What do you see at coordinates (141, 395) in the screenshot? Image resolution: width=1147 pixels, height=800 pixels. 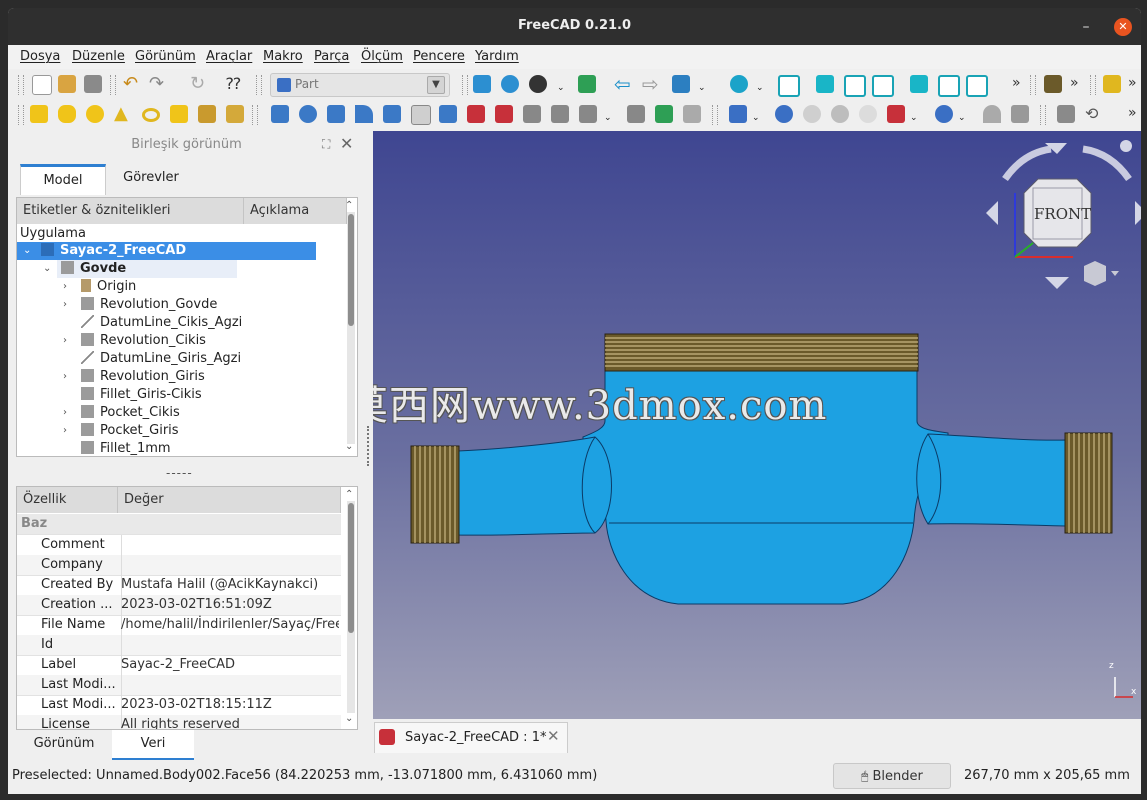 I see `tree-item: Fillet_Giris-Cikis` at bounding box center [141, 395].